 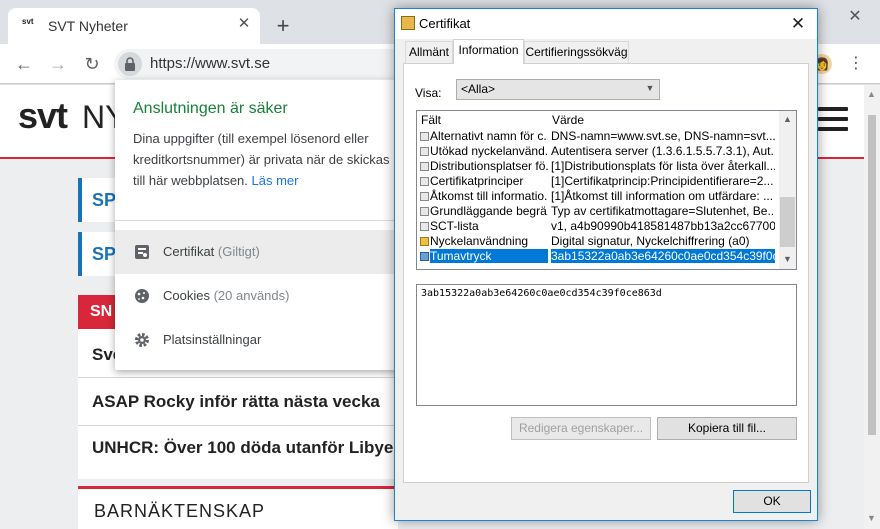 What do you see at coordinates (454, 226) in the screenshot?
I see `field-name: SCT-lista` at bounding box center [454, 226].